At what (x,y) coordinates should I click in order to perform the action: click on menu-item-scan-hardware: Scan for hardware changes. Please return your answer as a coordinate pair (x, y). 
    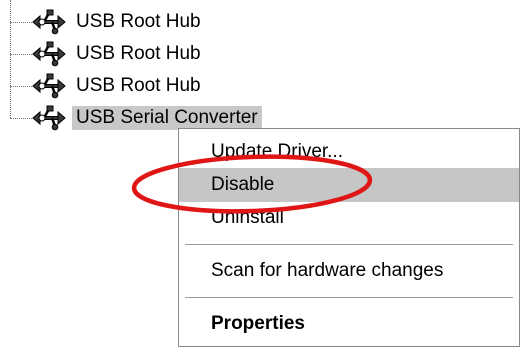
    Looking at the image, I should click on (349, 271).